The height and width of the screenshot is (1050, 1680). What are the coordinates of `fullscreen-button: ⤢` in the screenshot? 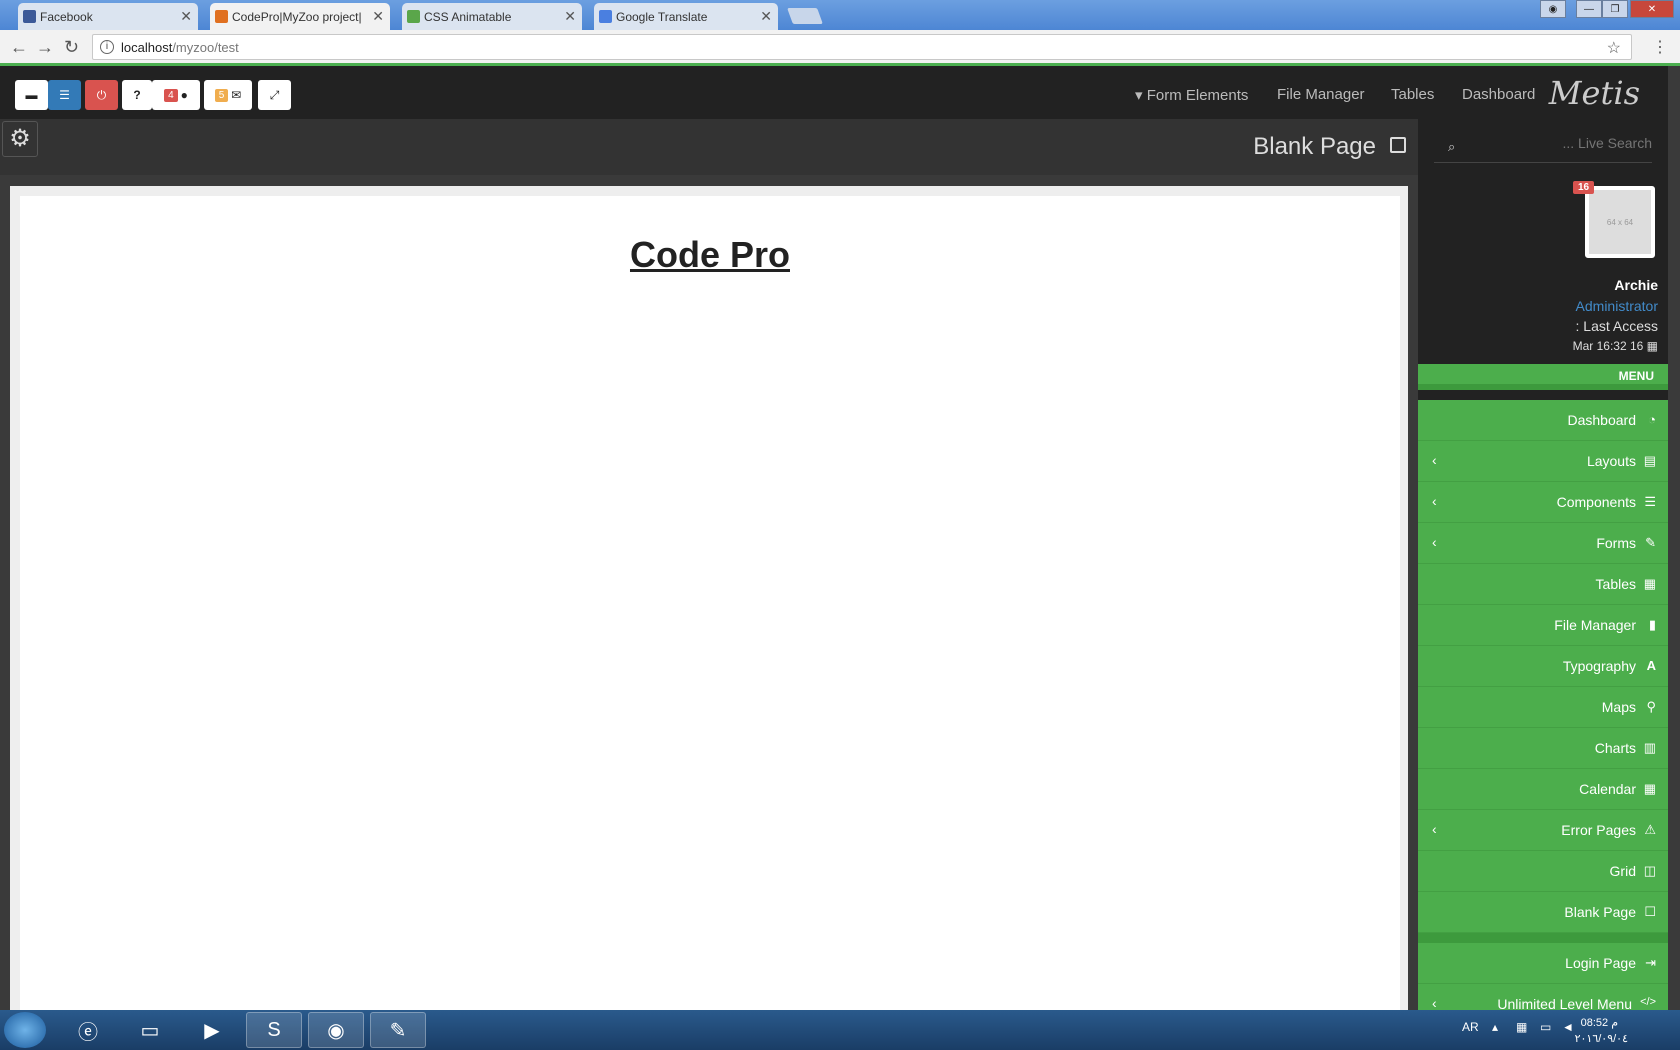 It's located at (274, 95).